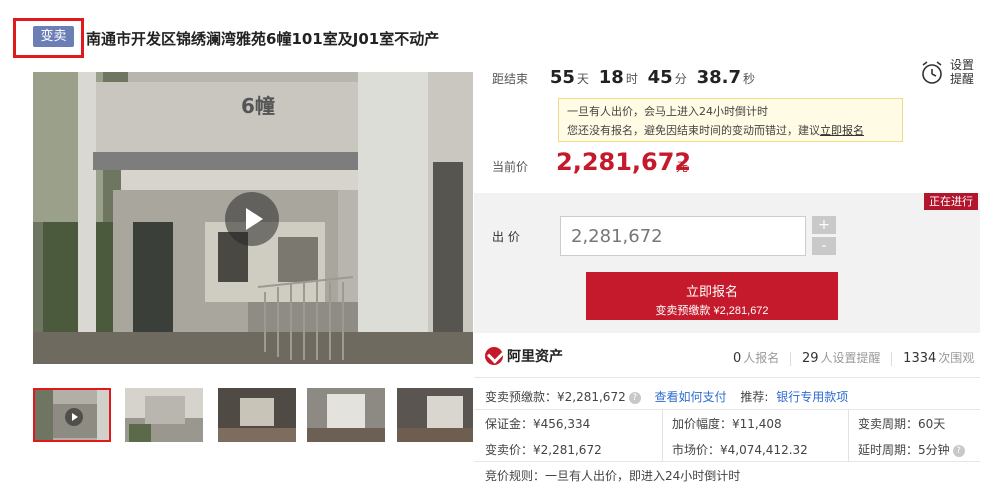  What do you see at coordinates (727, 263) in the screenshot?
I see `bid-panel: 正在进行 出 价 + - 立即报名 变卖预缴款 ¥2,281,672` at bounding box center [727, 263].